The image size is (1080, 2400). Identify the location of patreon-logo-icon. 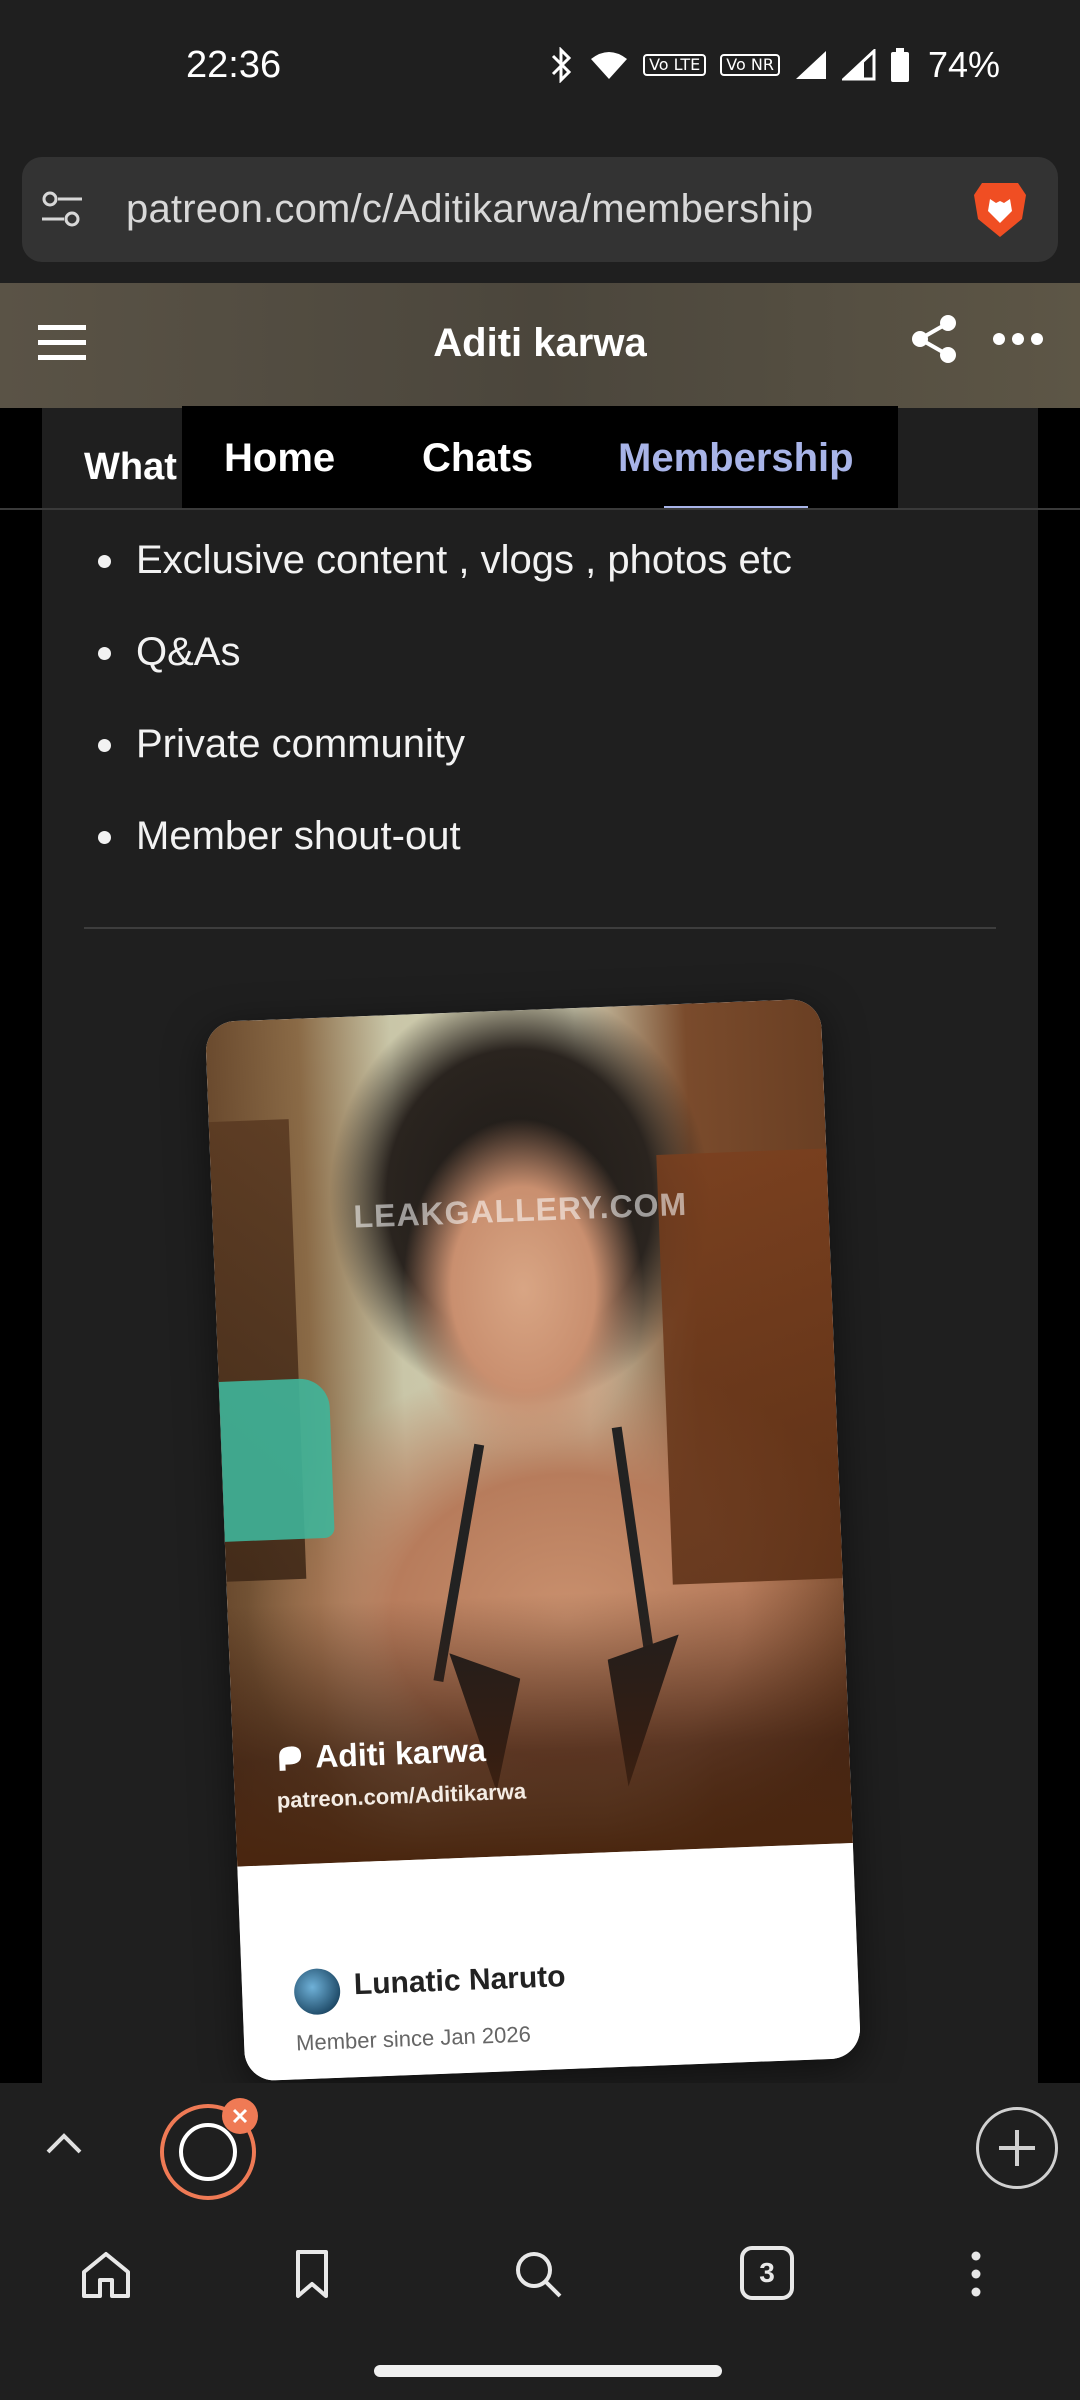
(290, 1758).